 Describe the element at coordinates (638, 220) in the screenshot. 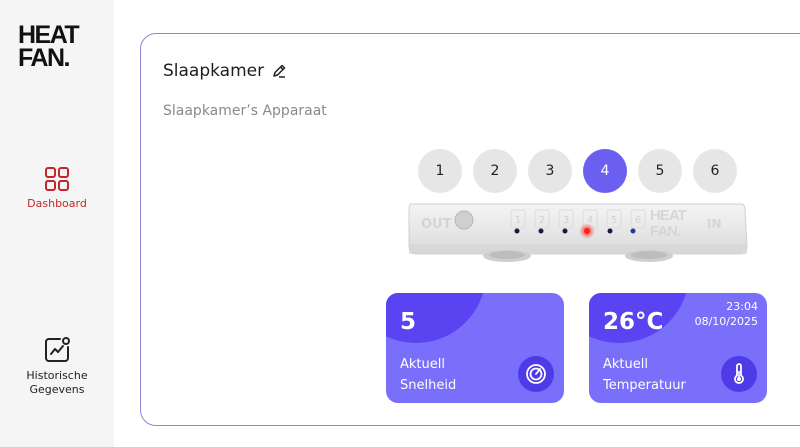

I see `device-slot-6: 6` at that location.